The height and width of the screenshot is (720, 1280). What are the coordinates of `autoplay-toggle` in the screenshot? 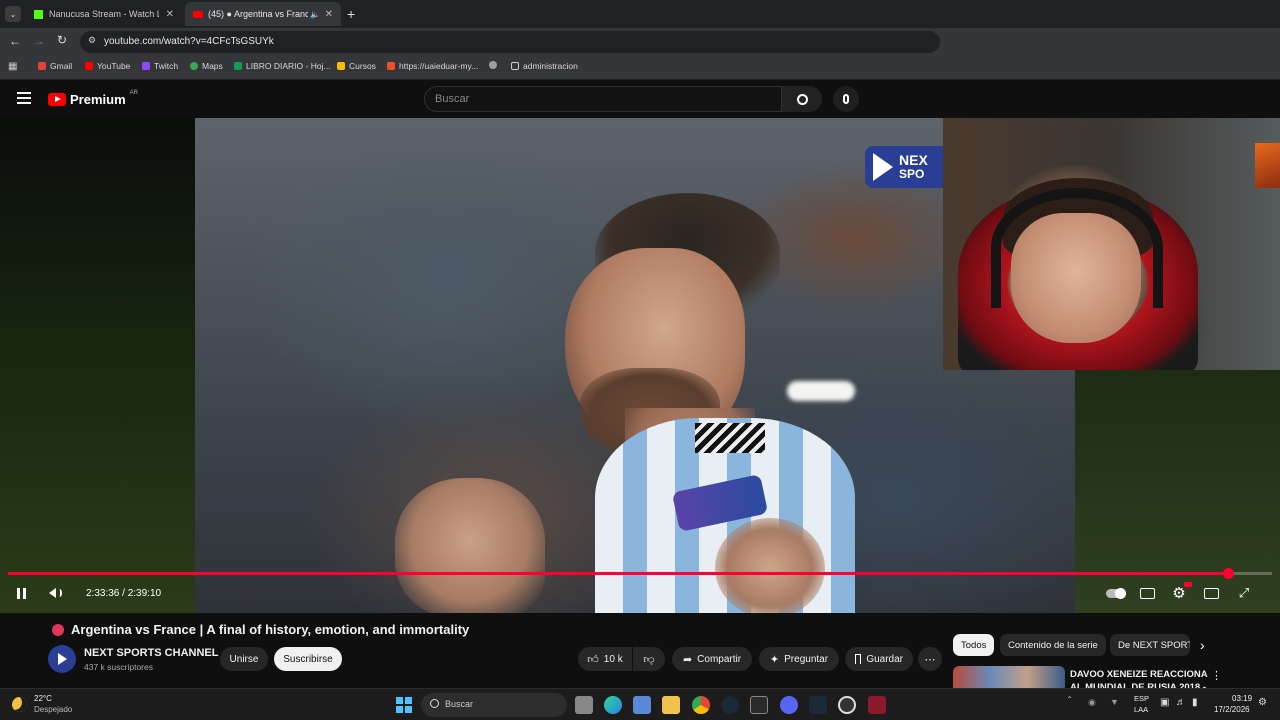 It's located at (1116, 593).